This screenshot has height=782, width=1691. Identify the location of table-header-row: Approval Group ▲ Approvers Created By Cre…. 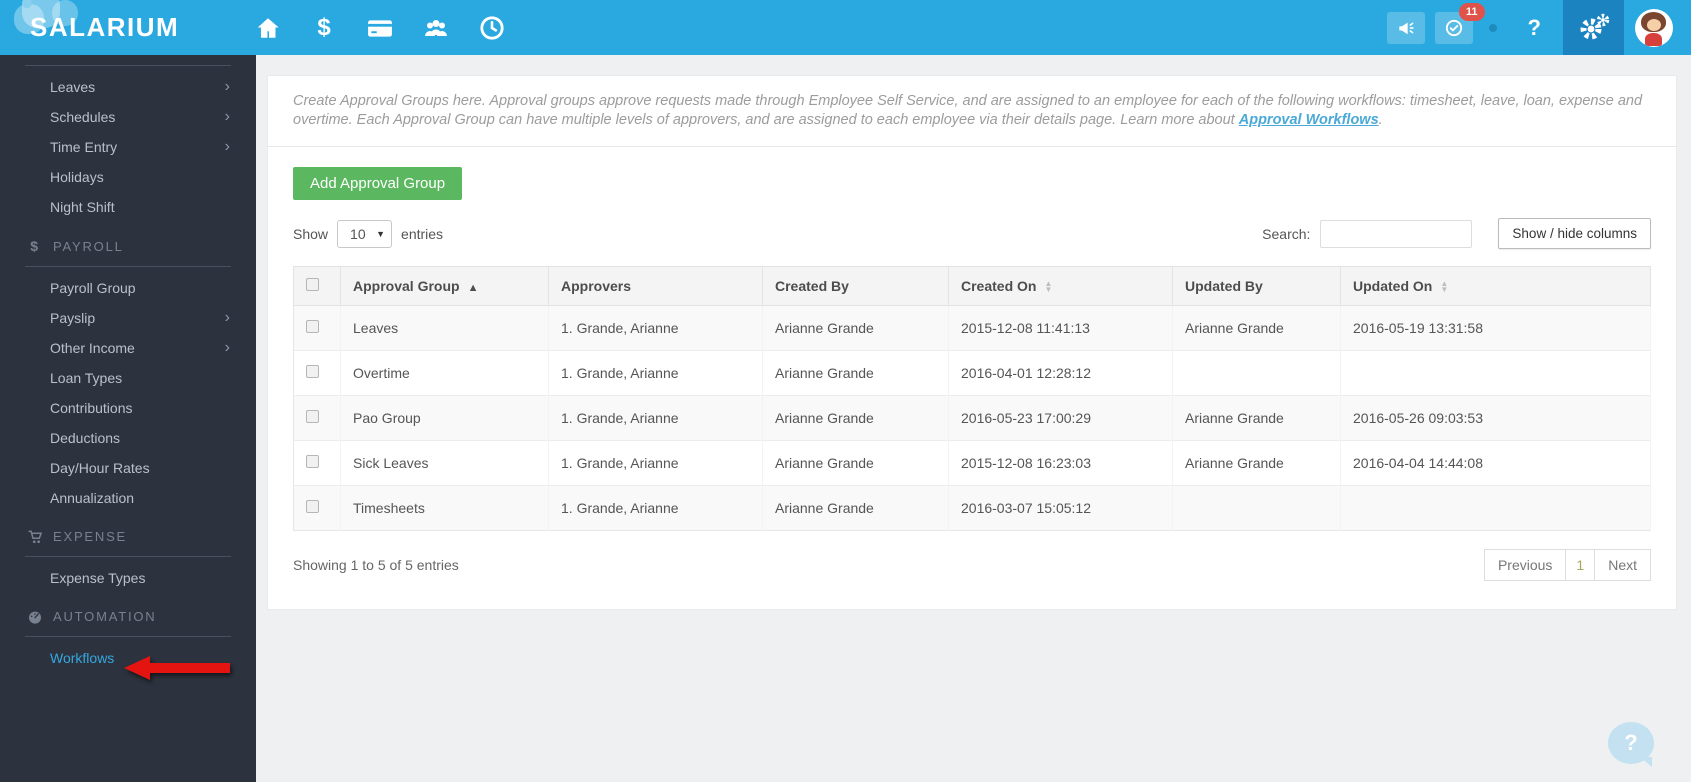
(972, 286).